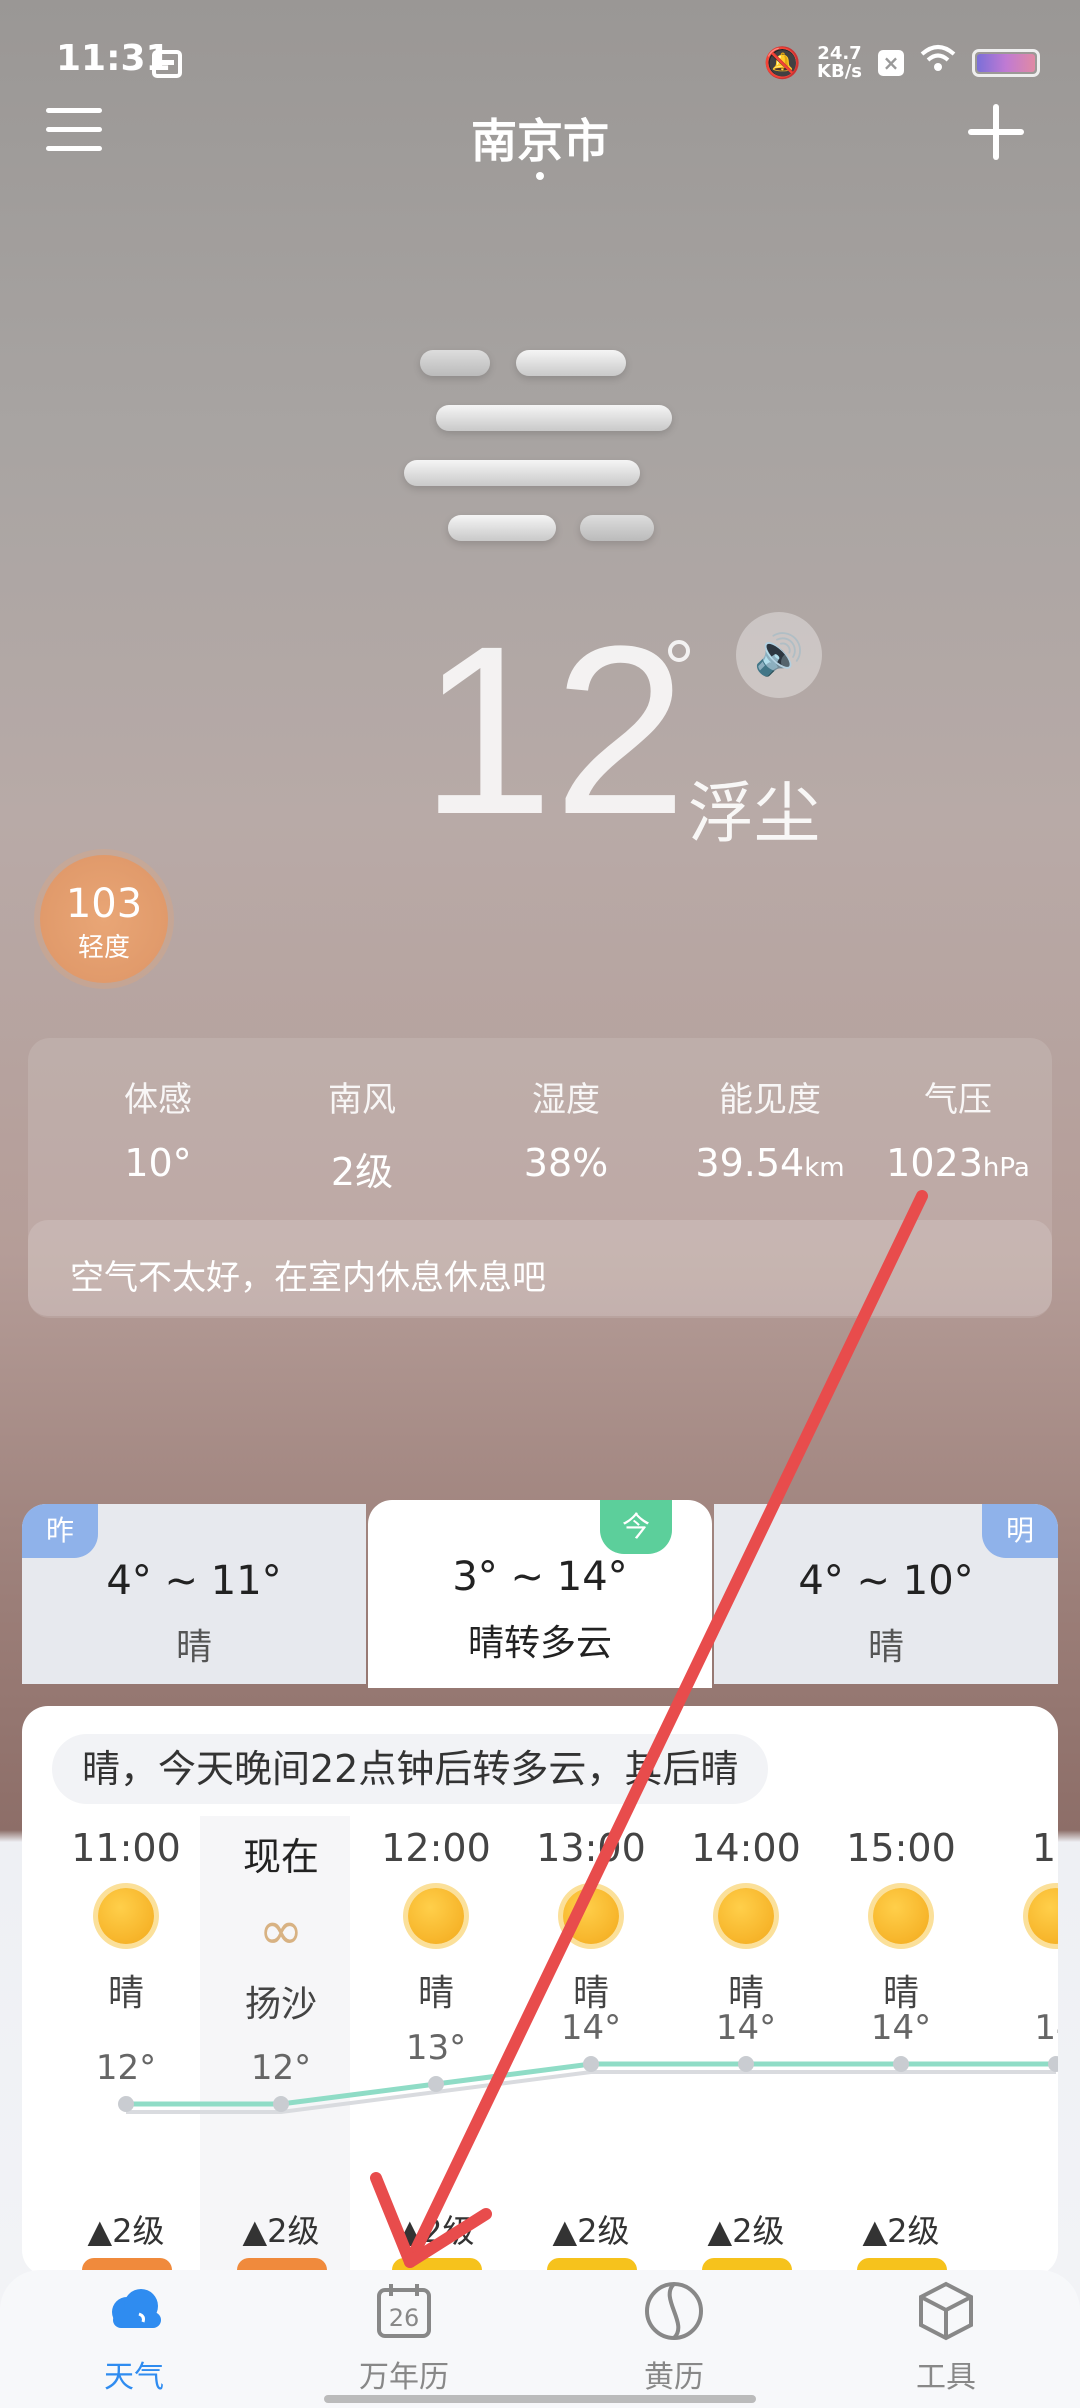 This screenshot has height=2408, width=1080. What do you see at coordinates (886, 1581) in the screenshot?
I see `day-range: 4° ~ 10°` at bounding box center [886, 1581].